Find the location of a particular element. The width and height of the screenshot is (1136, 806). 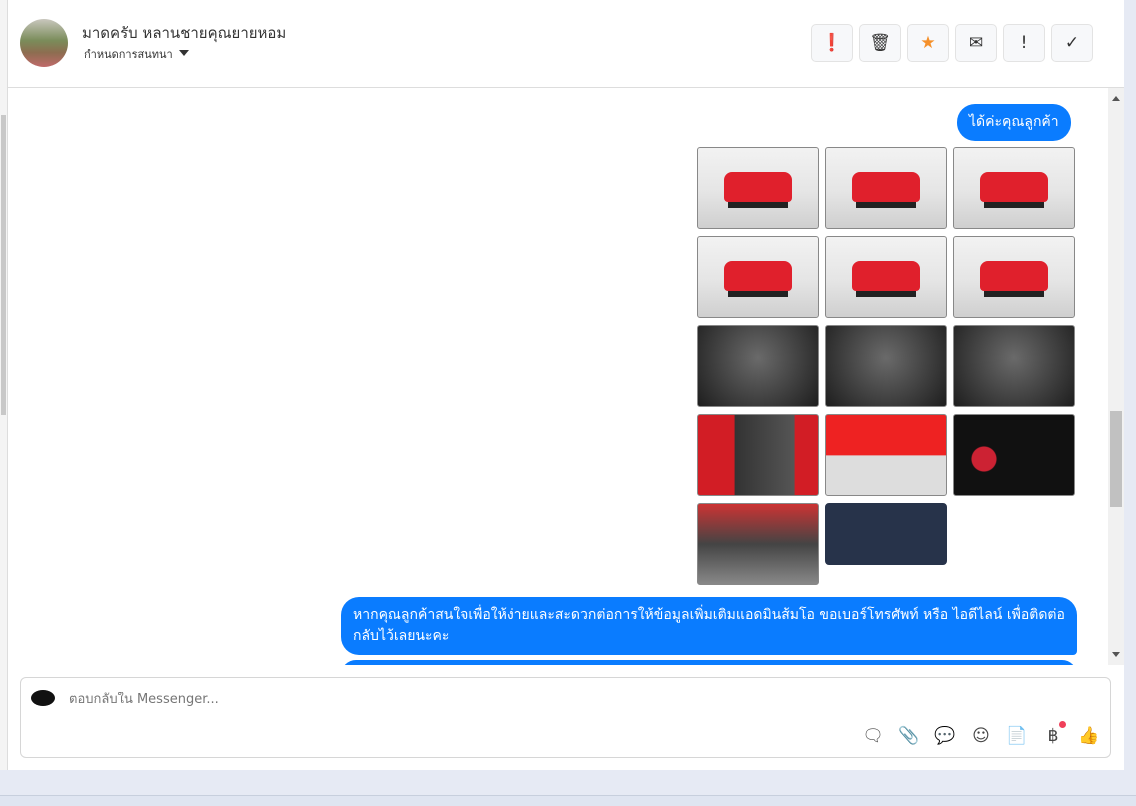

attachment-icon: 📎 is located at coordinates (909, 736).